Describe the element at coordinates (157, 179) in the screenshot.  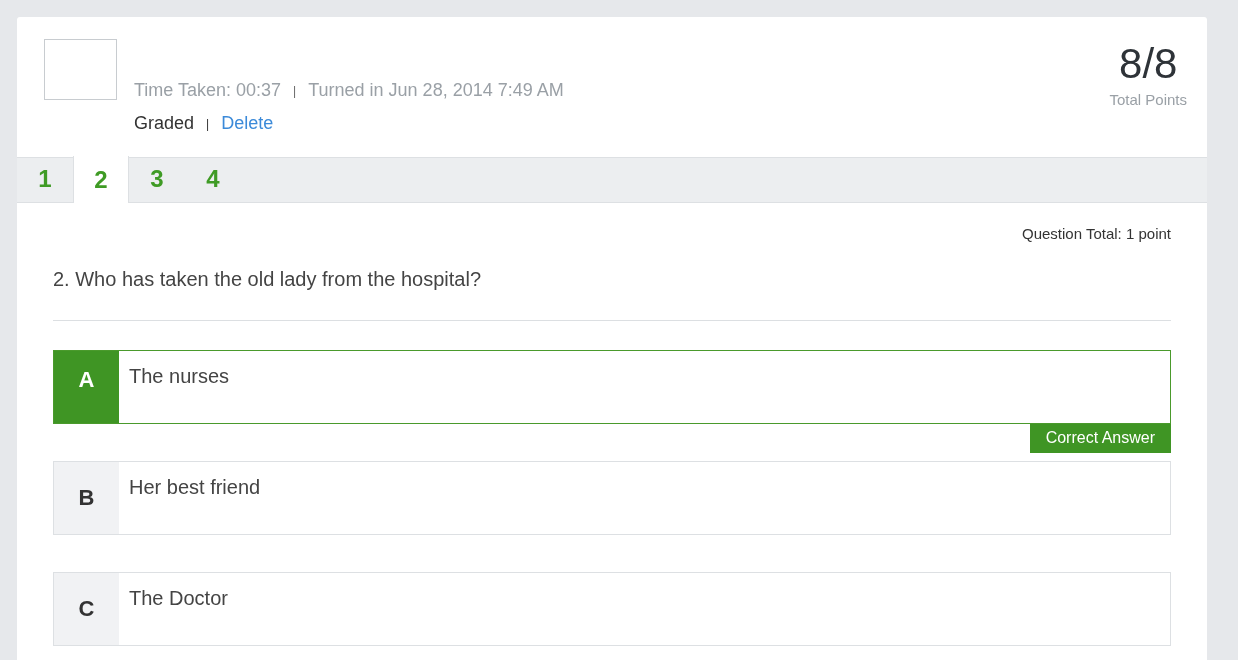
I see `question-tab: 3` at that location.